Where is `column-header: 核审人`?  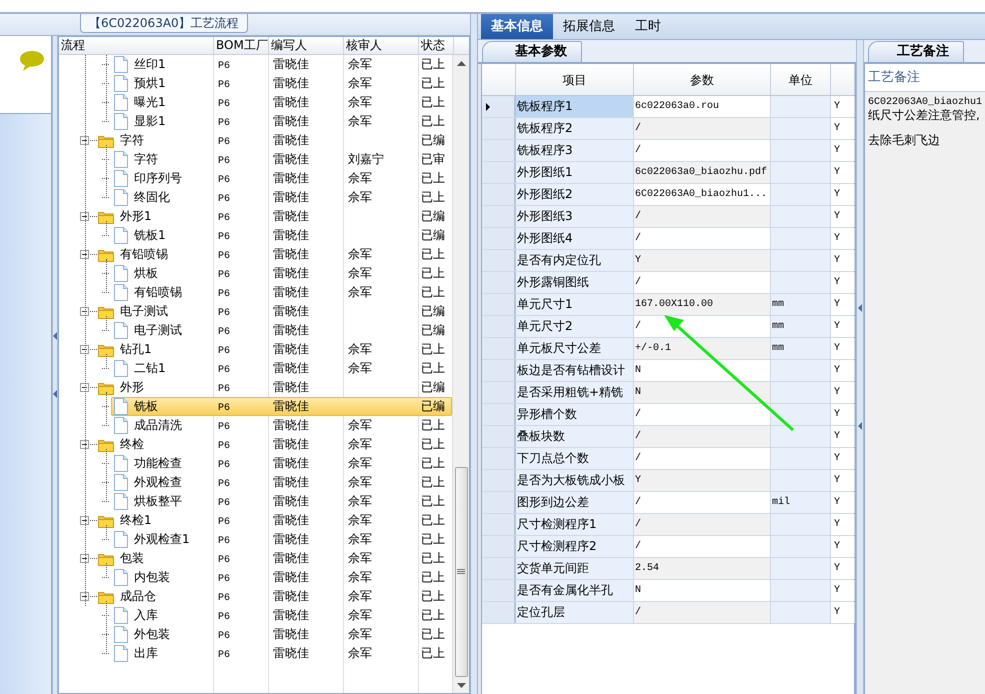 column-header: 核审人 is located at coordinates (364, 45).